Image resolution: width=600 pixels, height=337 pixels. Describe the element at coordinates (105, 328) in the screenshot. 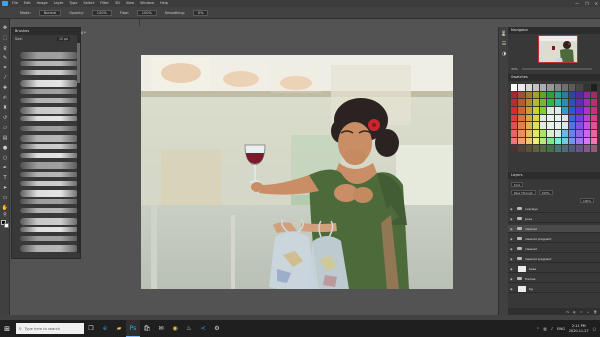

I see `edge-icon: e` at that location.